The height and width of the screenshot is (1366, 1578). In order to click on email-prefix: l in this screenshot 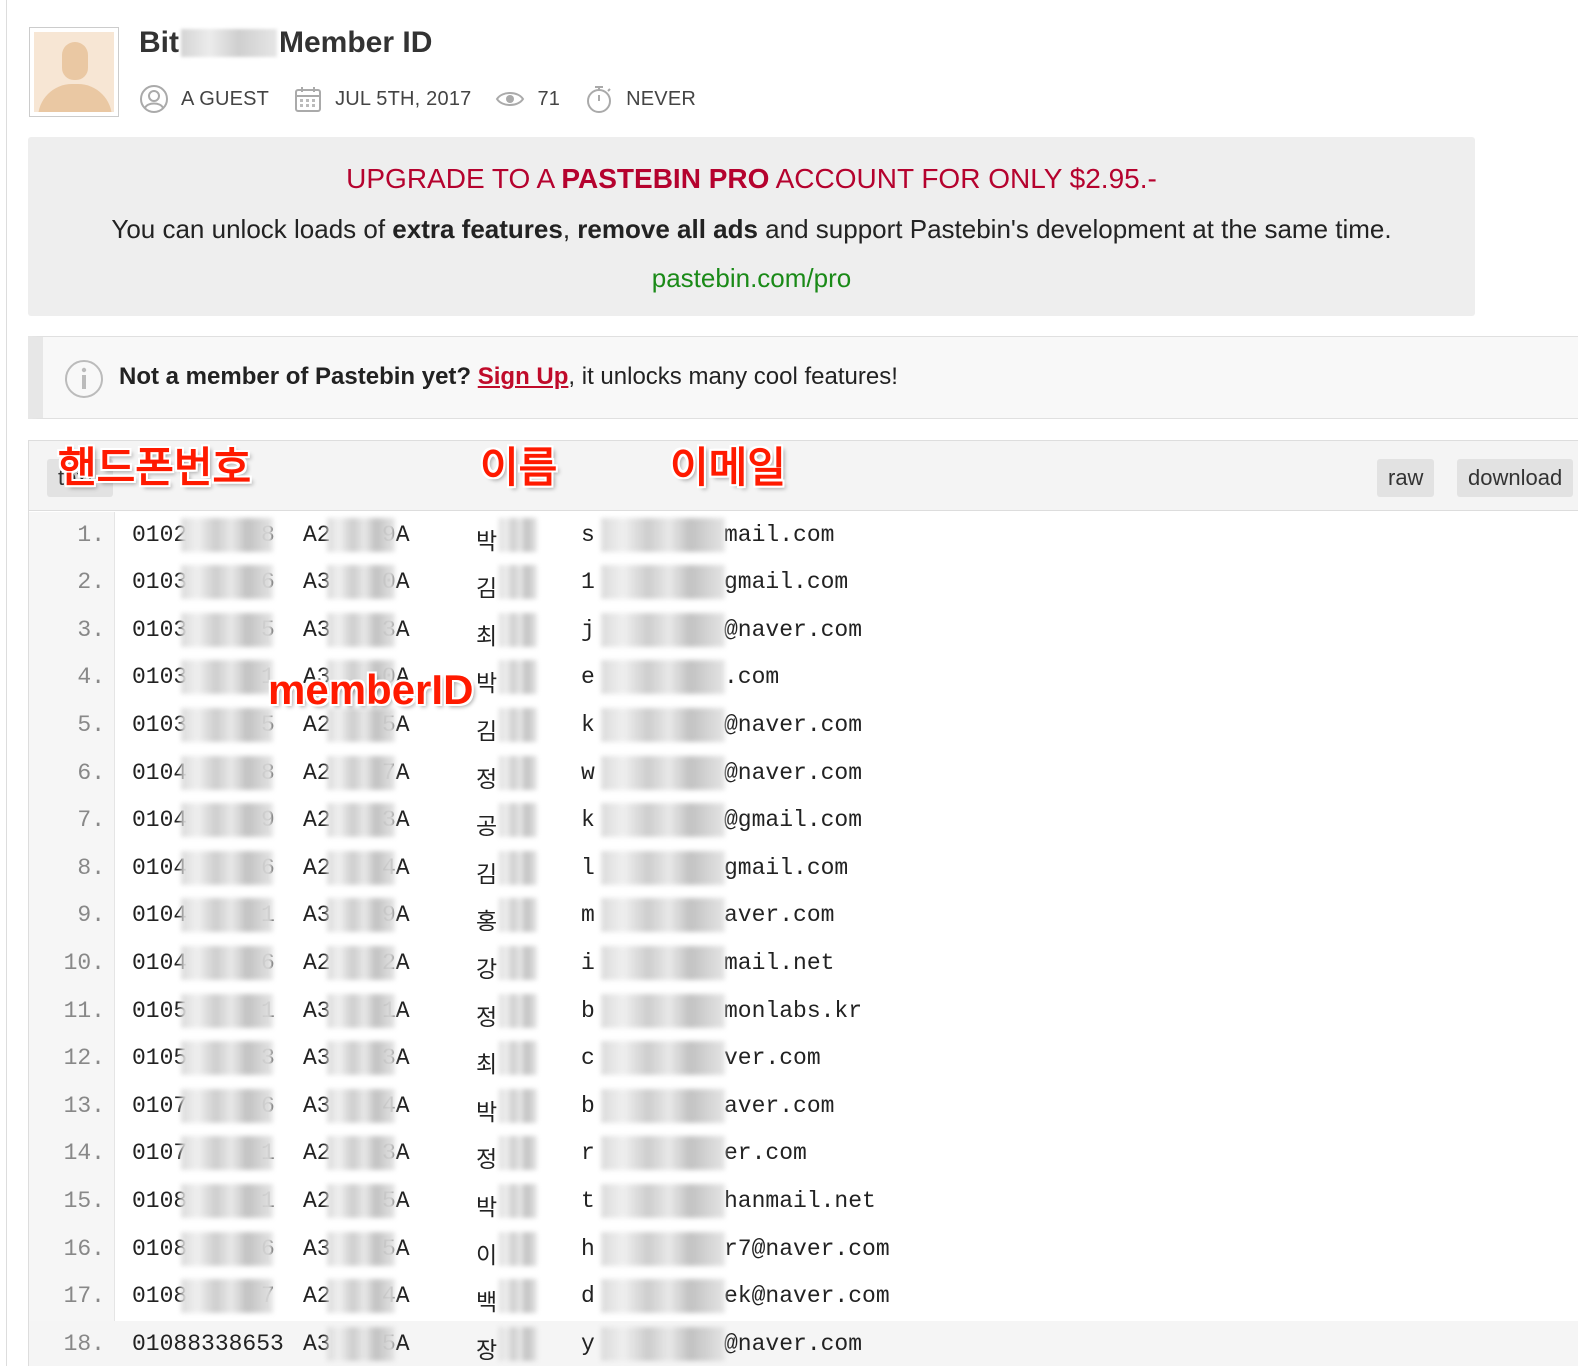, I will do `click(588, 867)`.